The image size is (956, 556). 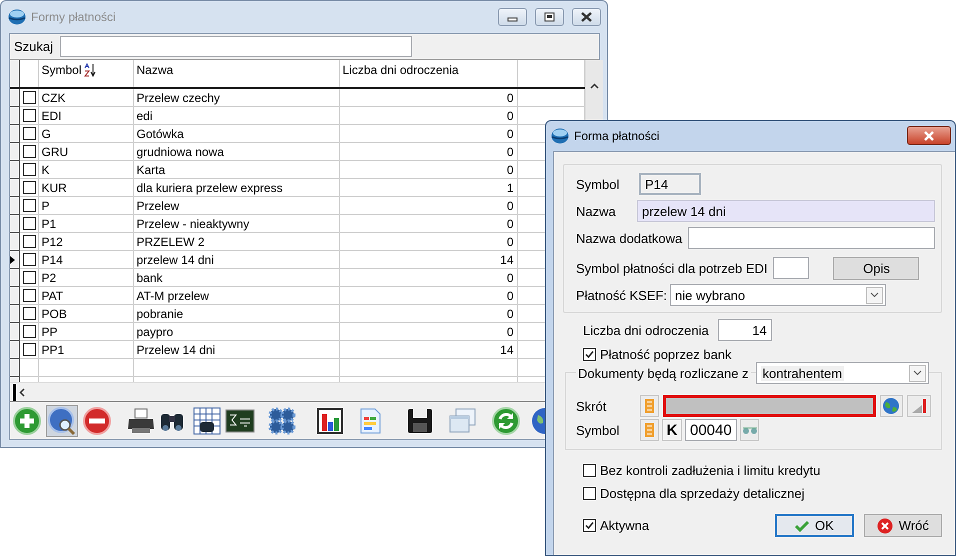 I want to click on maximize-button, so click(x=549, y=17).